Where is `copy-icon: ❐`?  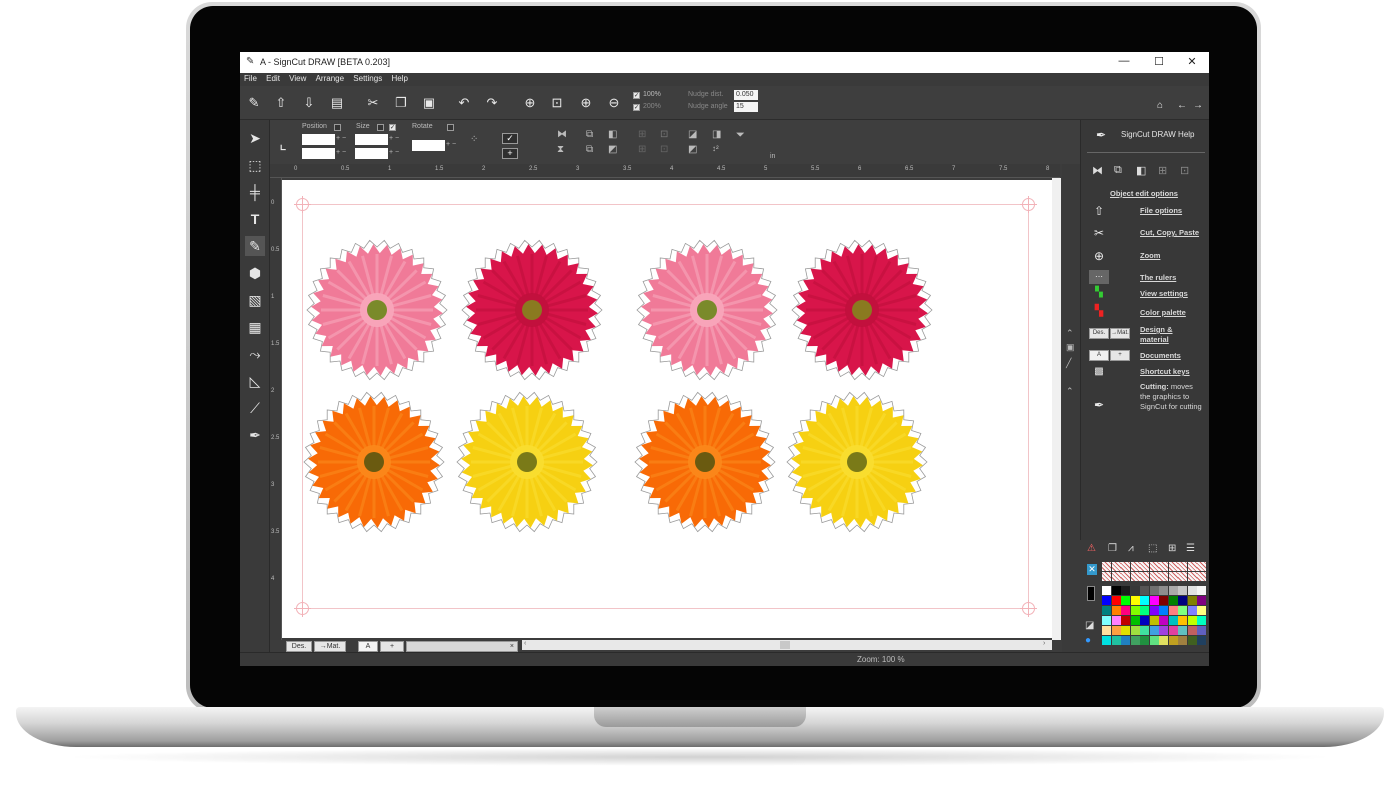 copy-icon: ❐ is located at coordinates (401, 103).